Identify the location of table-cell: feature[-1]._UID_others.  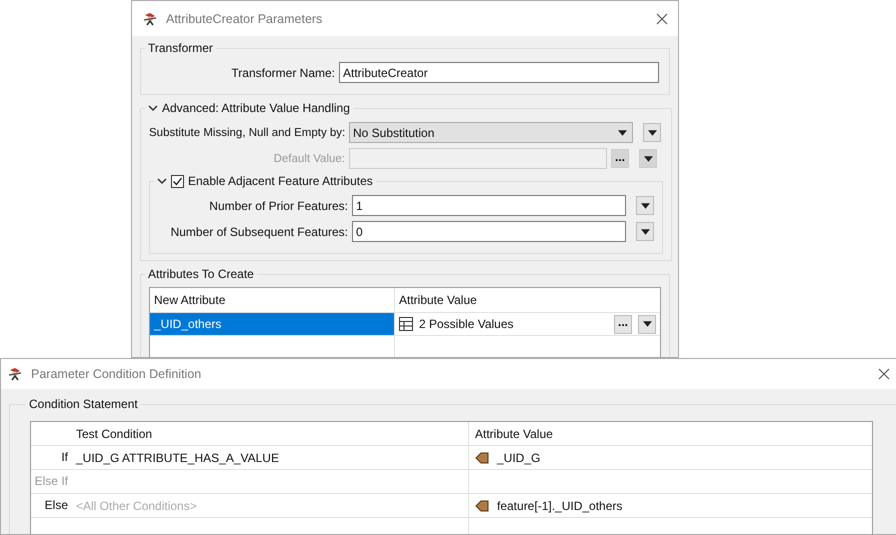
(559, 505).